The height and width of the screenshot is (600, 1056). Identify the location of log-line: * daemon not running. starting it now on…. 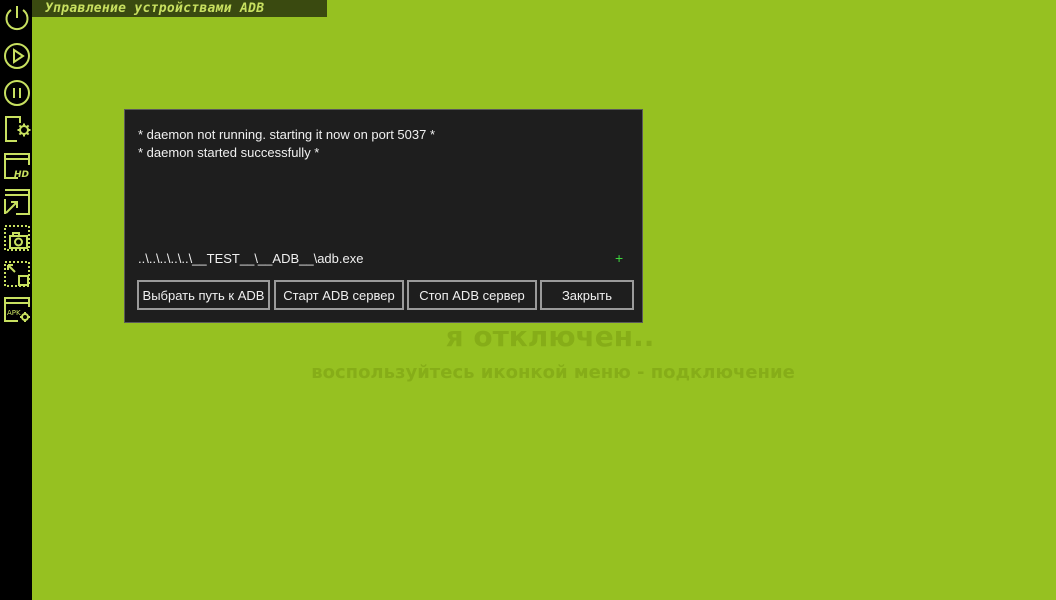
(287, 134).